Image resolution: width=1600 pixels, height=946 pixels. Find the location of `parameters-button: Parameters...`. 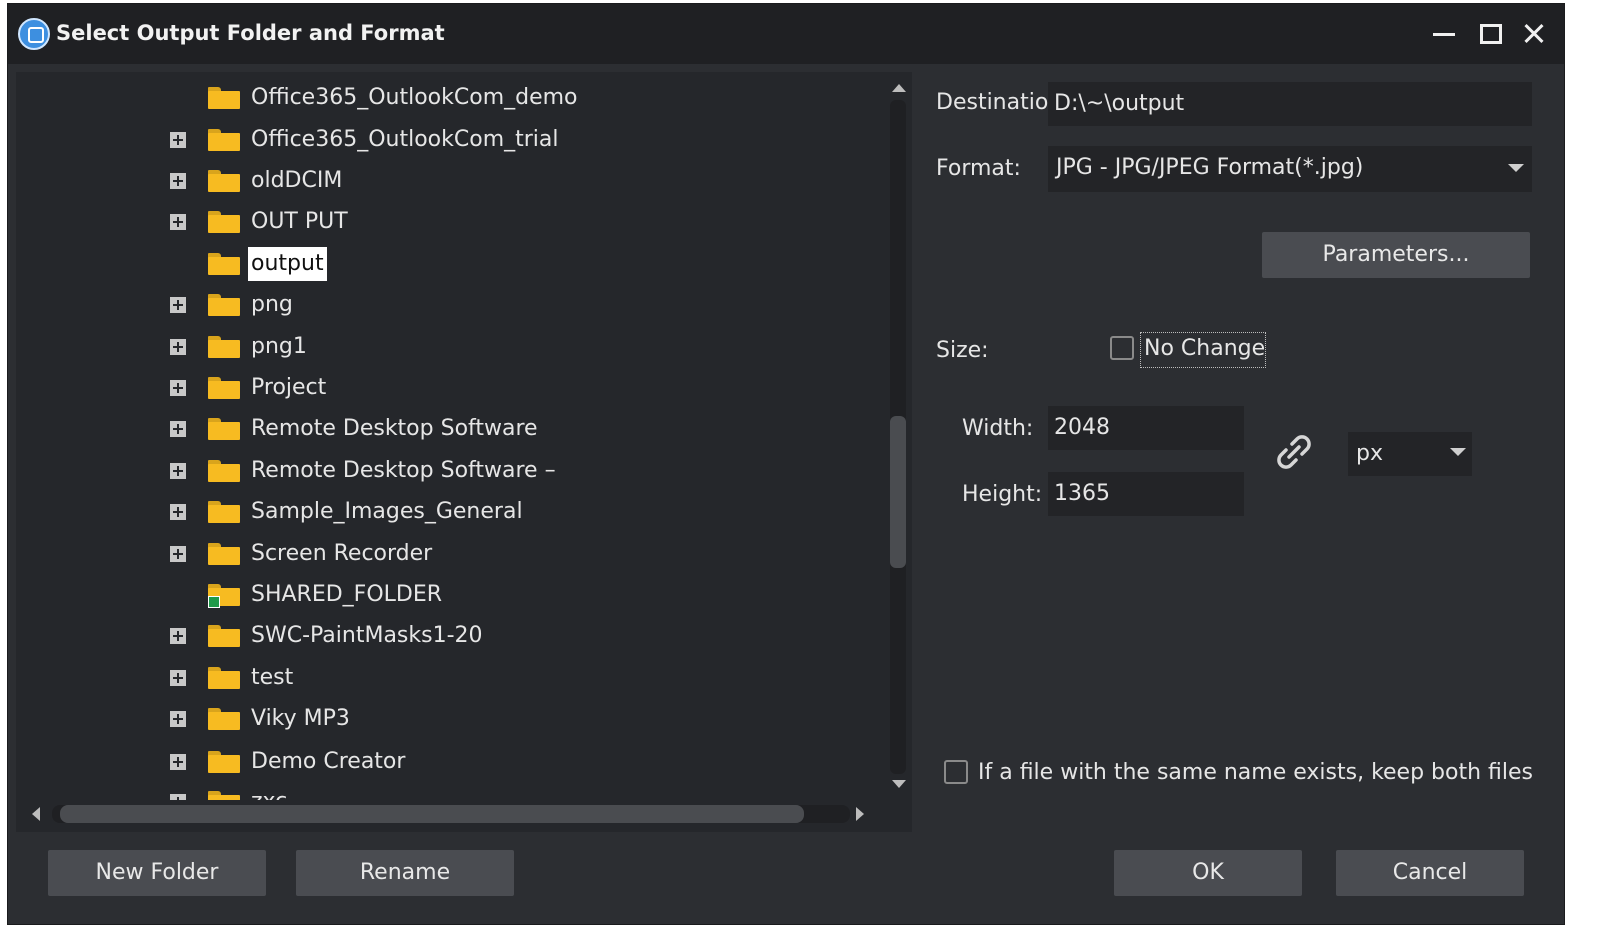

parameters-button: Parameters... is located at coordinates (1396, 255).